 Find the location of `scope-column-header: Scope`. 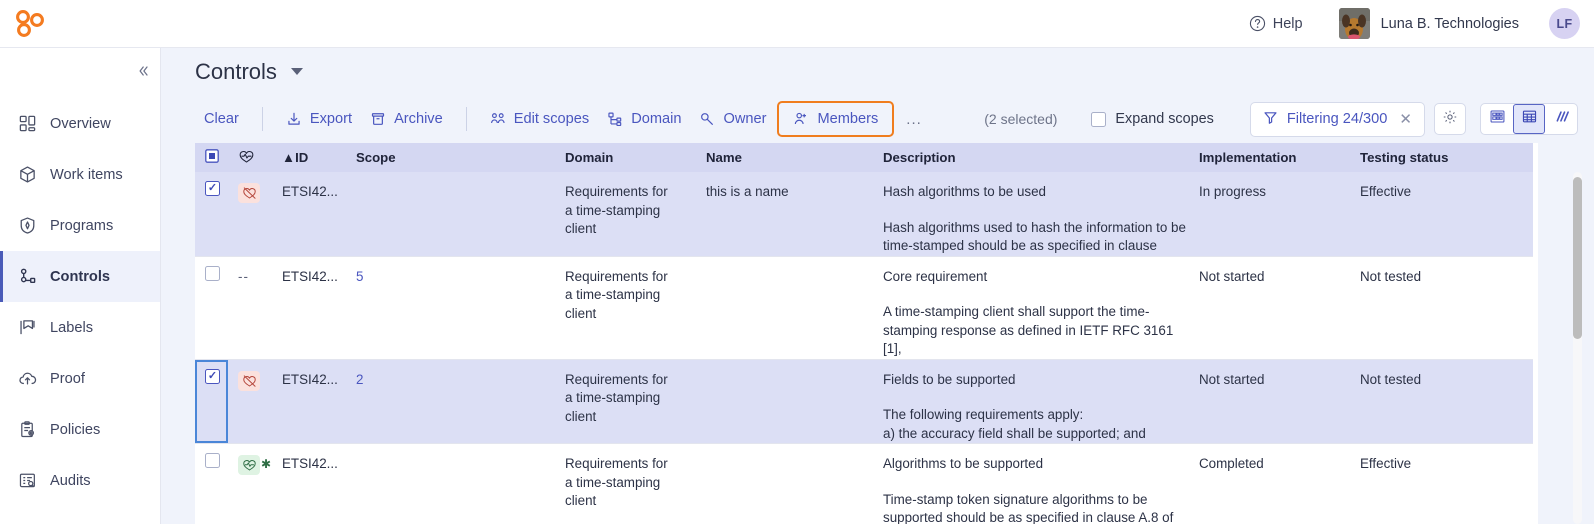

scope-column-header: Scope is located at coordinates (450, 157).